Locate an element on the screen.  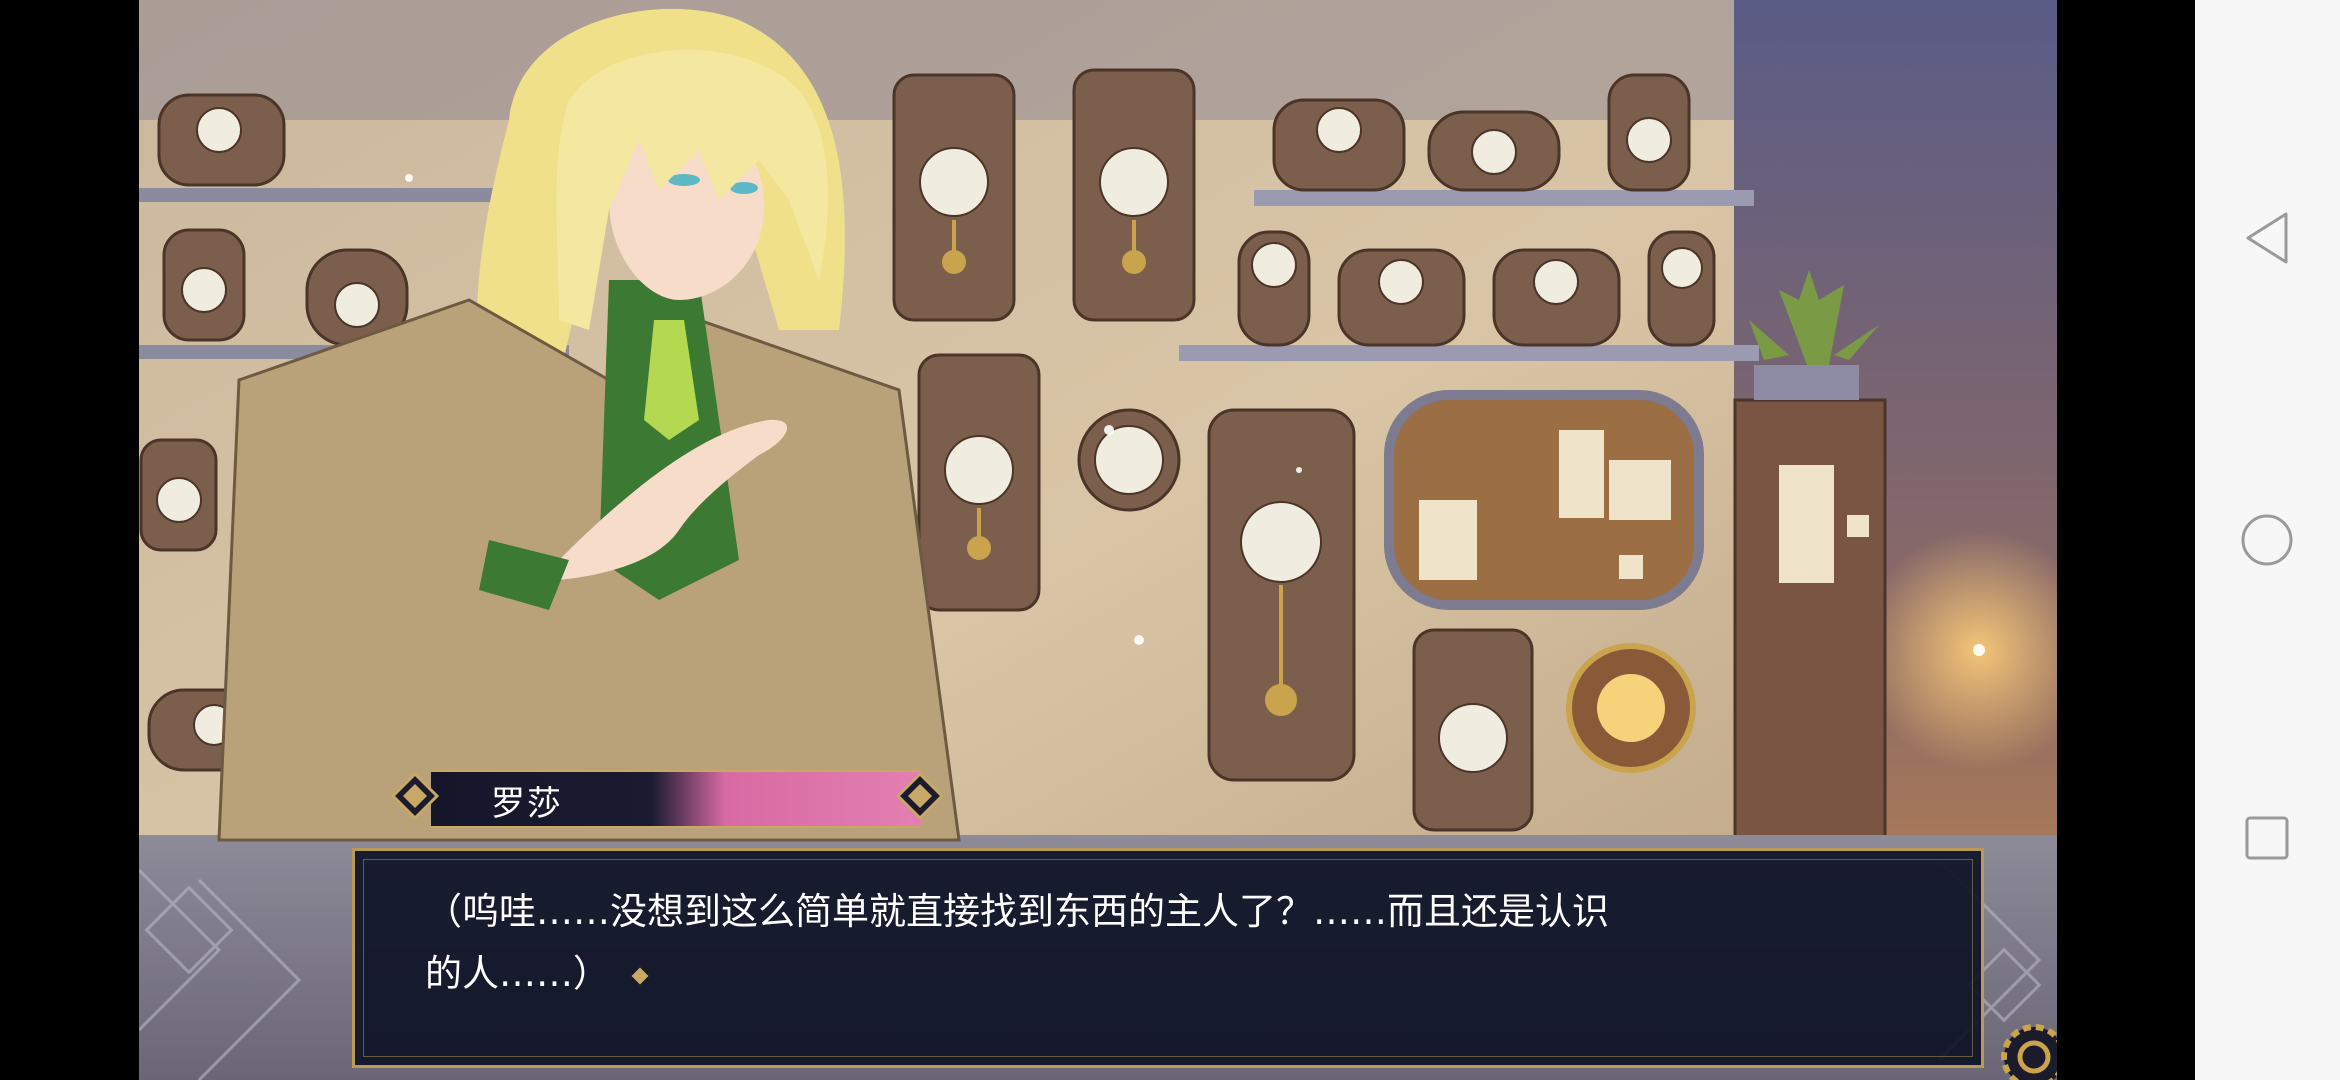
diamond-advance-icon is located at coordinates (640, 975).